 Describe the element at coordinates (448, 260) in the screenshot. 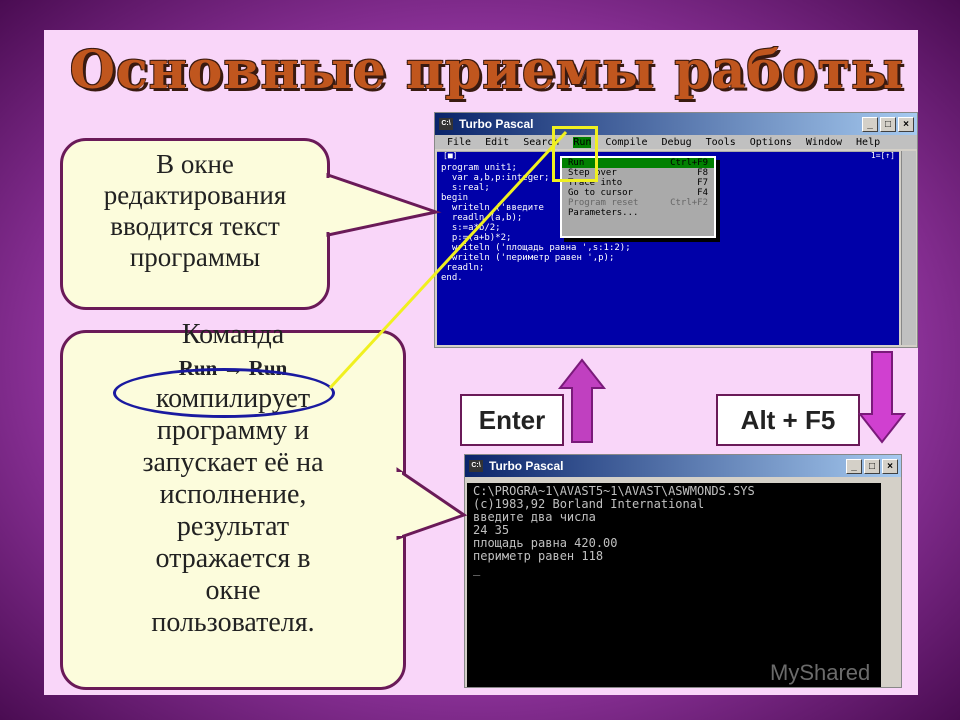

I see `connector-line` at that location.